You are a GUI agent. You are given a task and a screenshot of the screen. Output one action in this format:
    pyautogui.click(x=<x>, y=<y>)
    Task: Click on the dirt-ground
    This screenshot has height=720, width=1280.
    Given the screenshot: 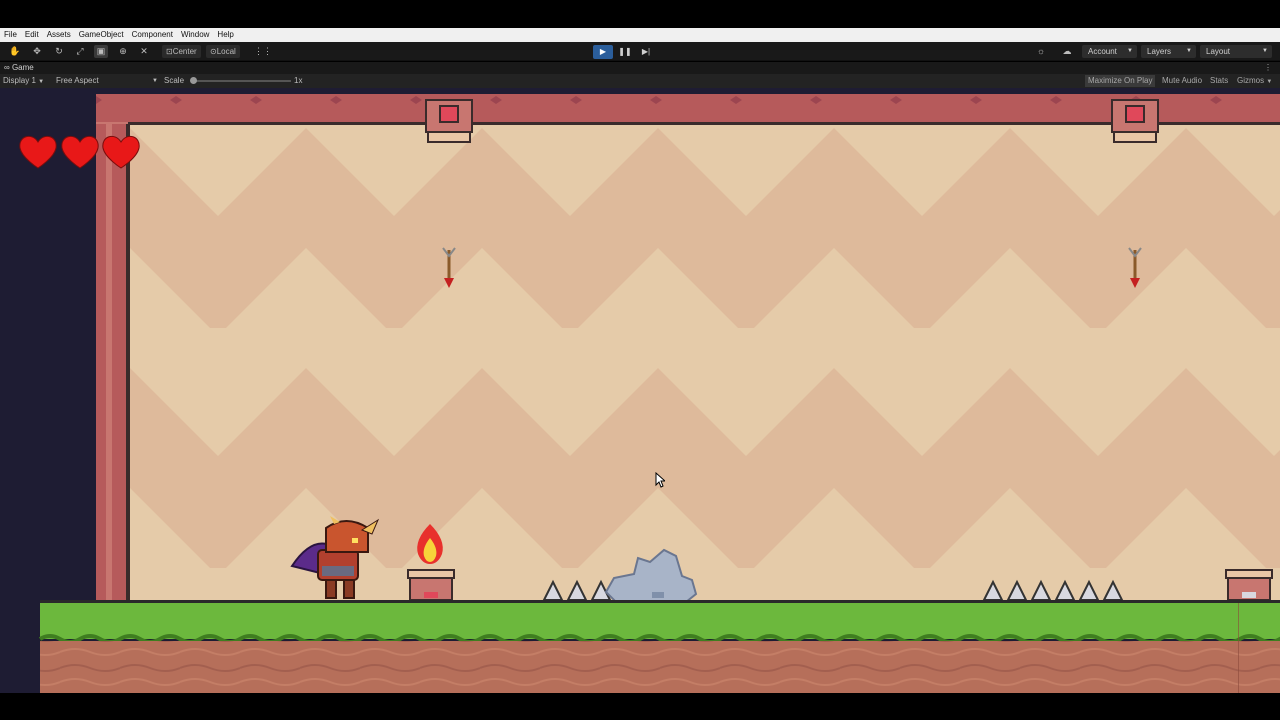 What is the action you would take?
    pyautogui.click(x=660, y=667)
    